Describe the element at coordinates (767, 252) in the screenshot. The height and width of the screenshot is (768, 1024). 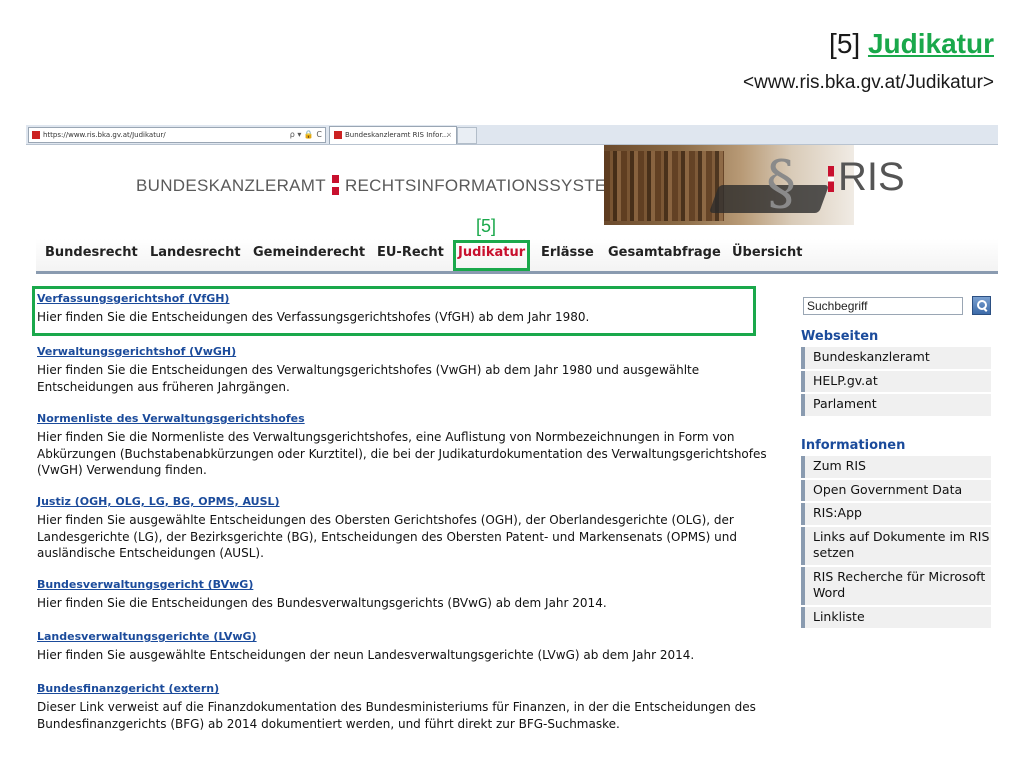
I see `nav-item-ubersicht: Übersicht` at that location.